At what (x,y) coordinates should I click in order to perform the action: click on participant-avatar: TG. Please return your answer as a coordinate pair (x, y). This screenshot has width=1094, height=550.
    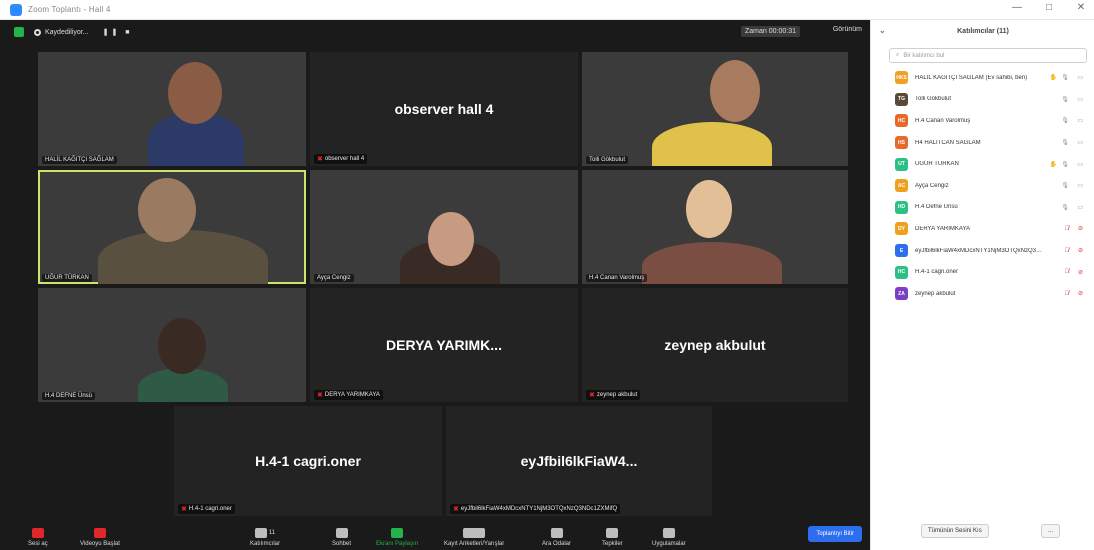
    Looking at the image, I should click on (901, 99).